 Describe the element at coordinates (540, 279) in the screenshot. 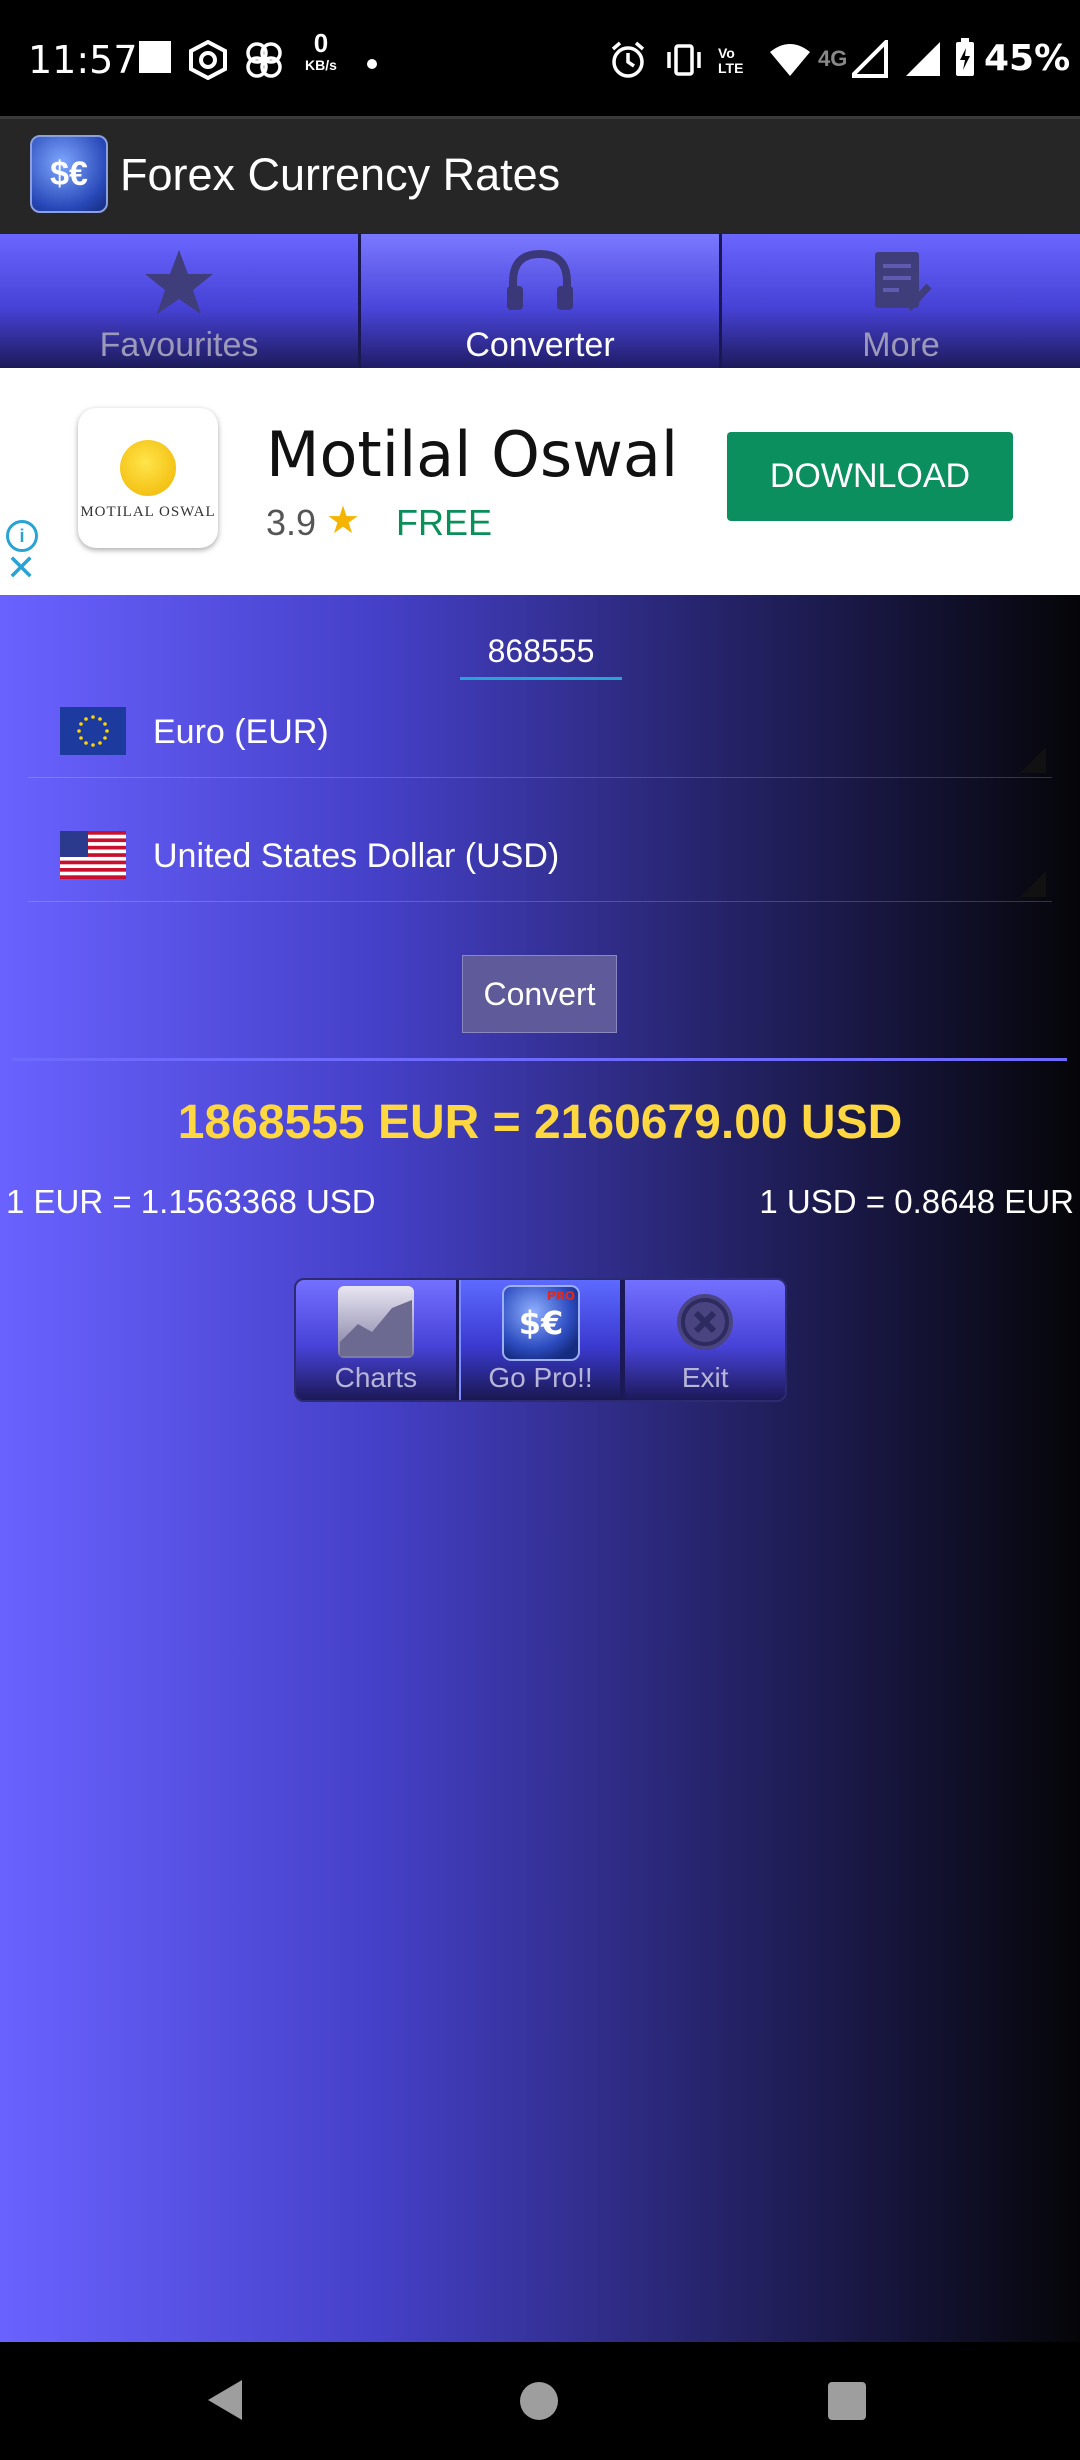

I see `headphones-icon` at that location.